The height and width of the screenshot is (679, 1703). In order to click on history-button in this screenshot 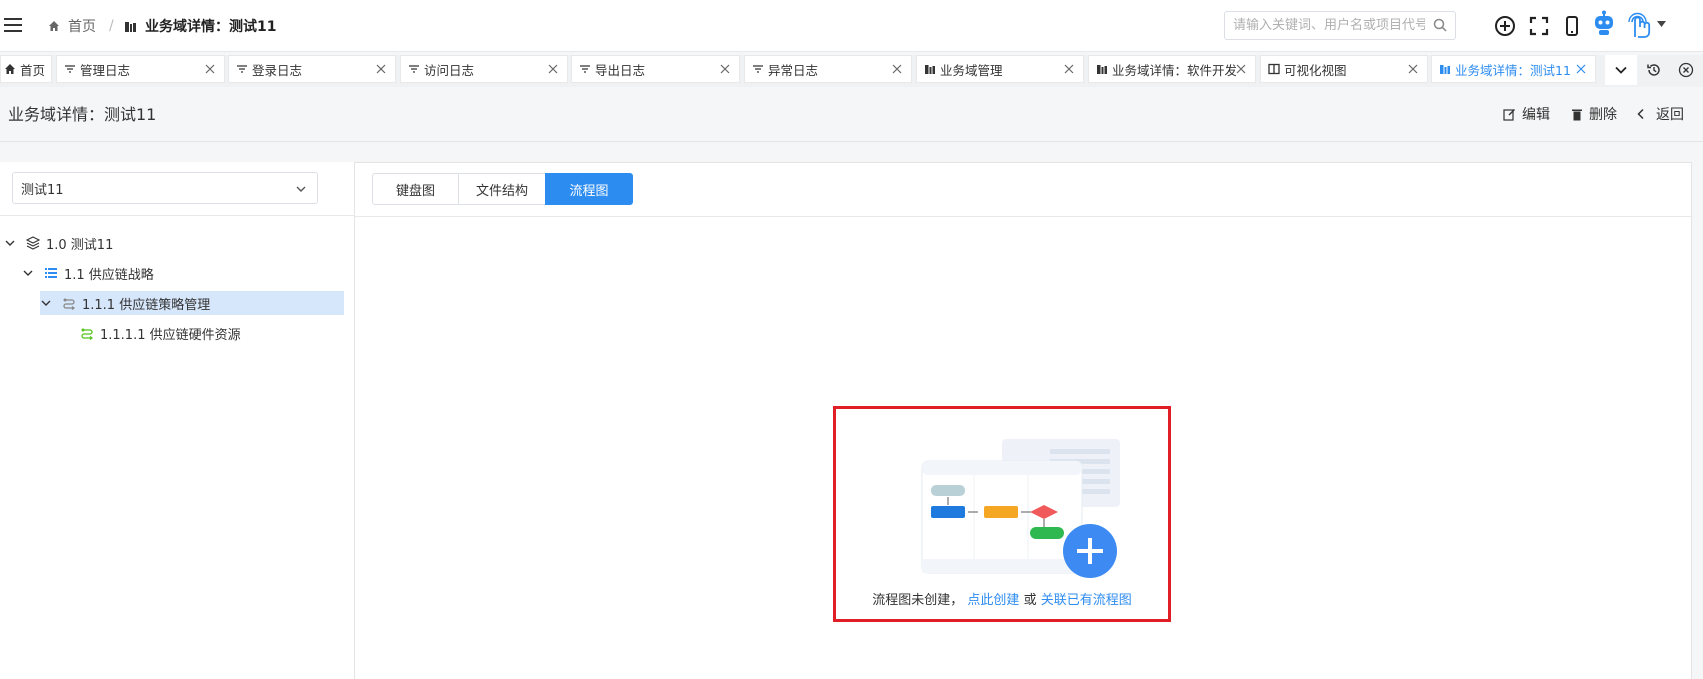, I will do `click(1654, 70)`.